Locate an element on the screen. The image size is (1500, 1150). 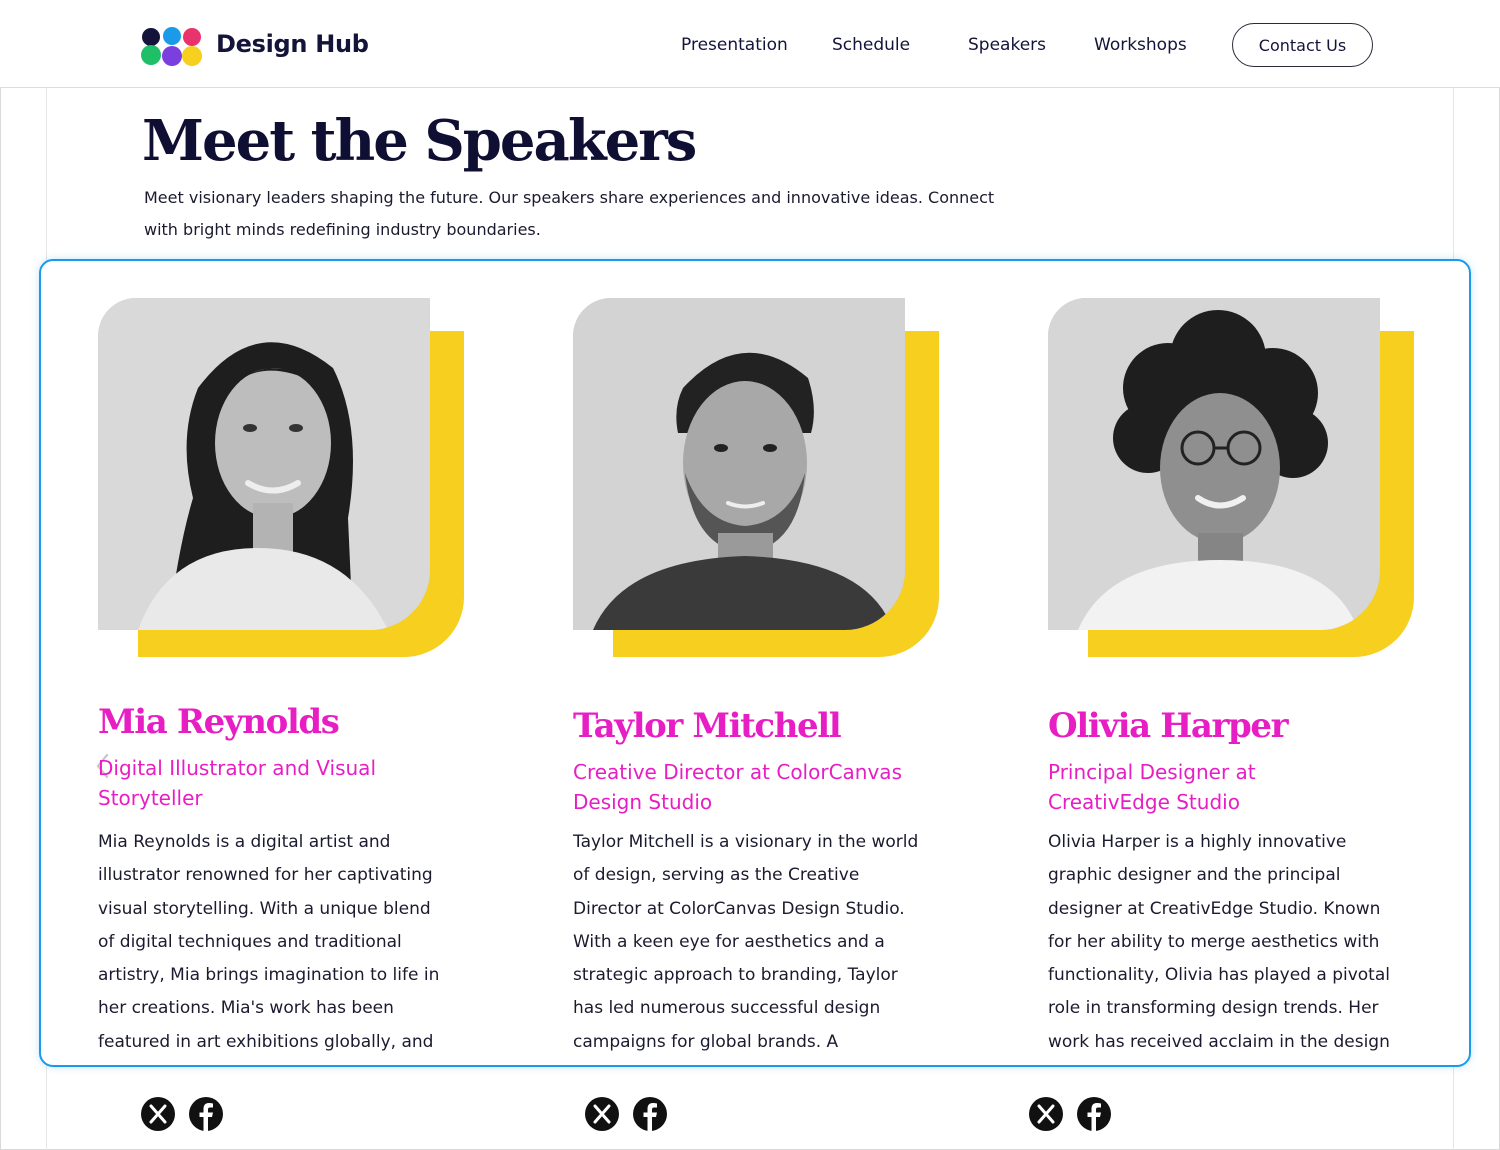
design-hub-logo-icon is located at coordinates (172, 47).